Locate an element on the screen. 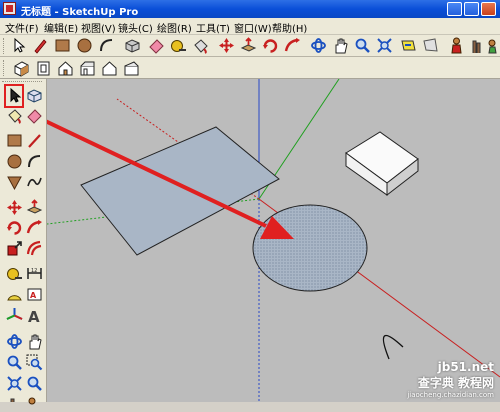  previous-view-icon is located at coordinates (408, 45).